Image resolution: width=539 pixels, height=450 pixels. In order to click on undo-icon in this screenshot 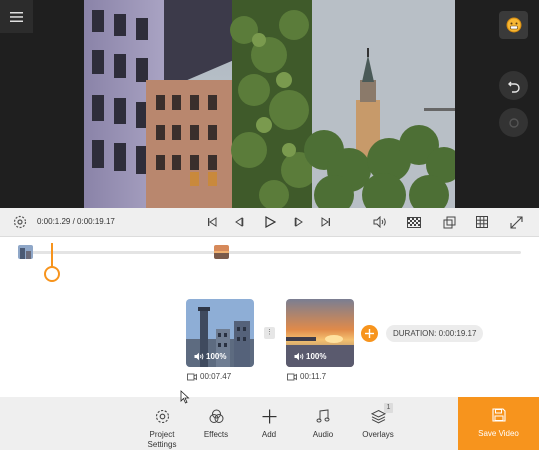, I will do `click(513, 87)`.